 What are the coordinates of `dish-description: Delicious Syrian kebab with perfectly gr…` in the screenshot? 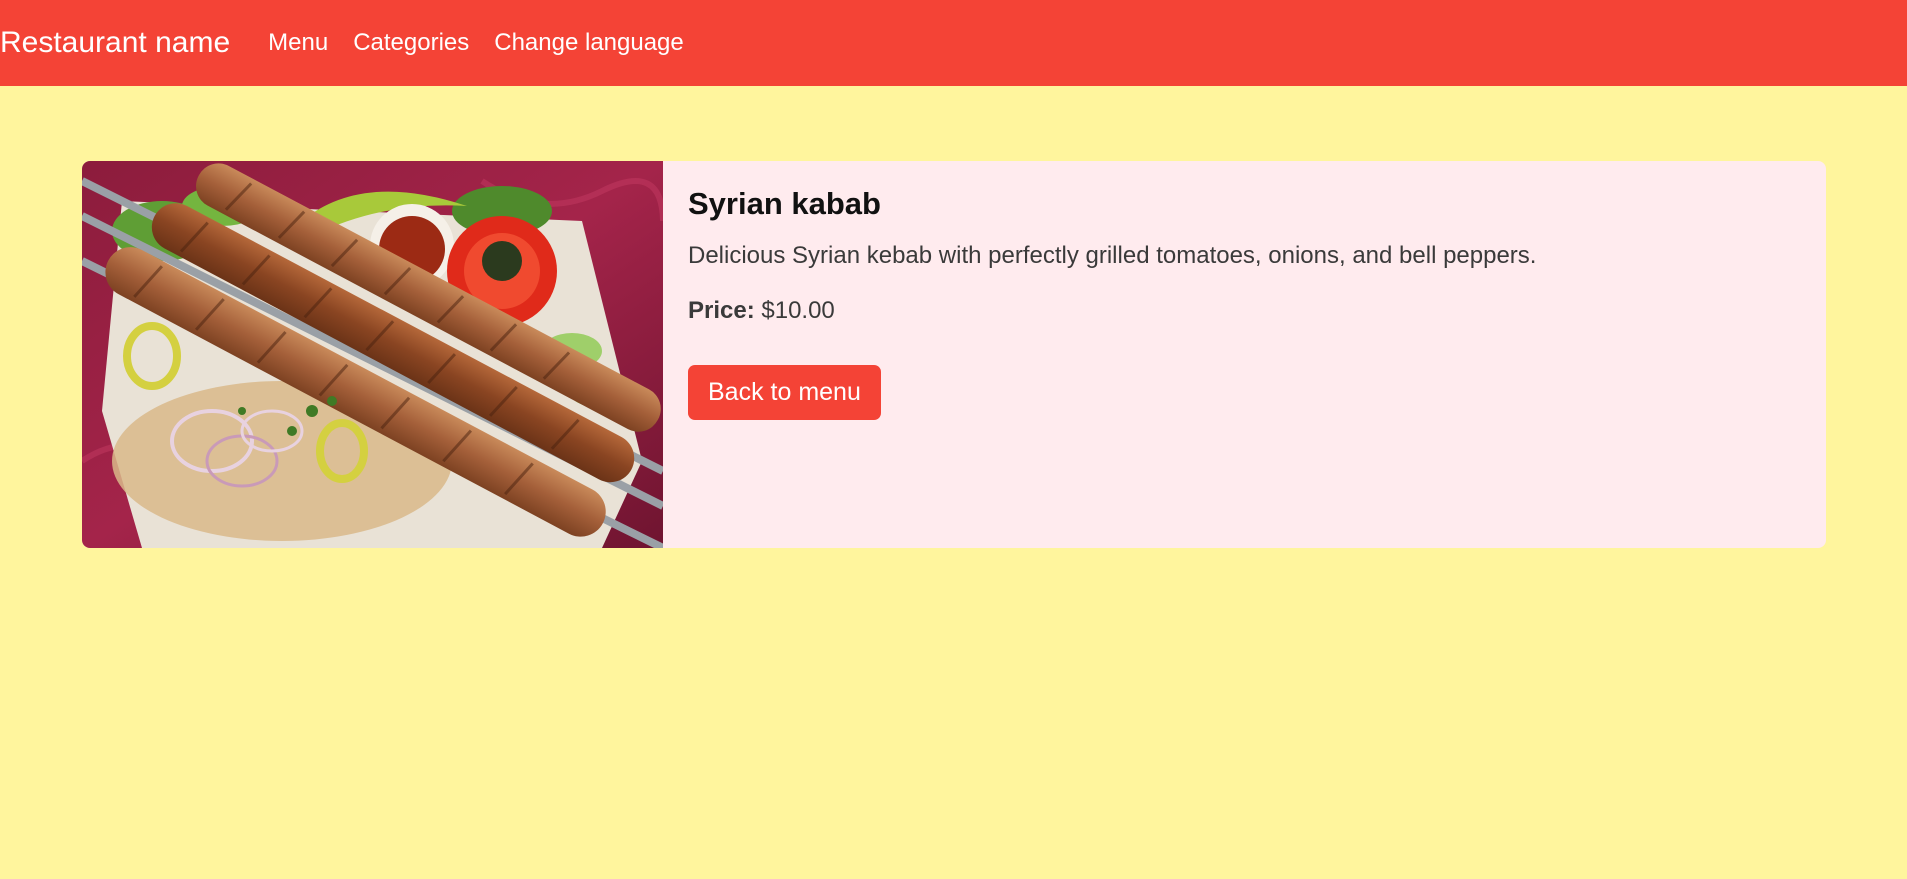 It's located at (1112, 256).